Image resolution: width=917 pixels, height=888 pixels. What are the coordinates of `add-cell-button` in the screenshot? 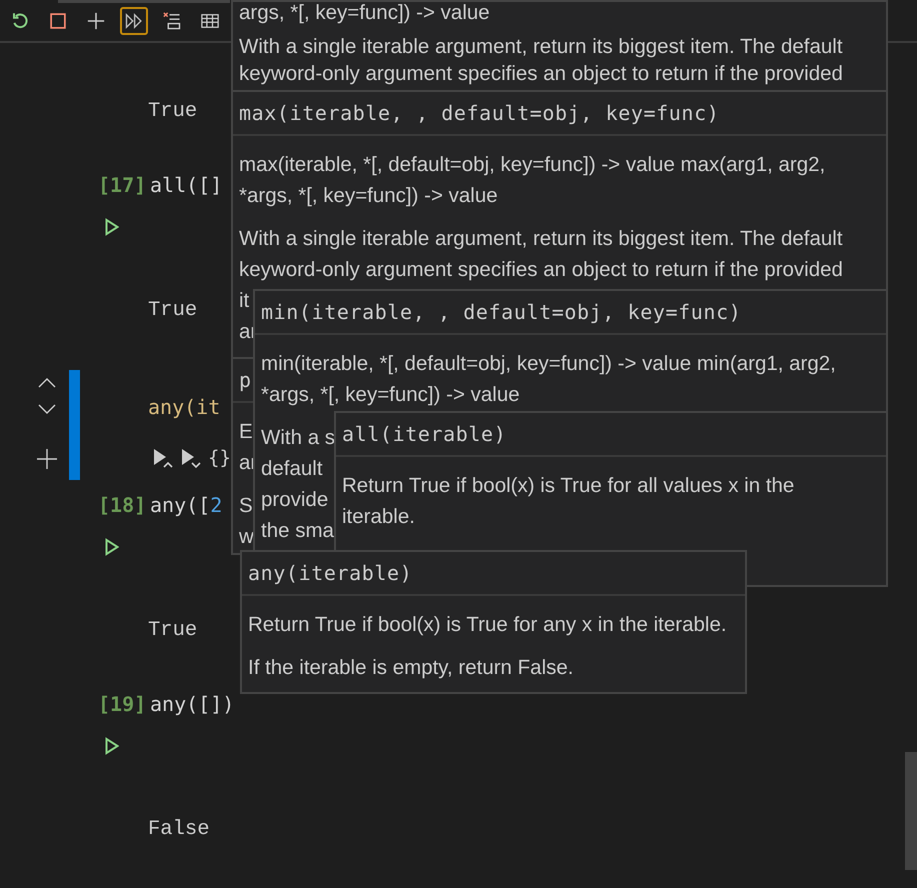 It's located at (47, 459).